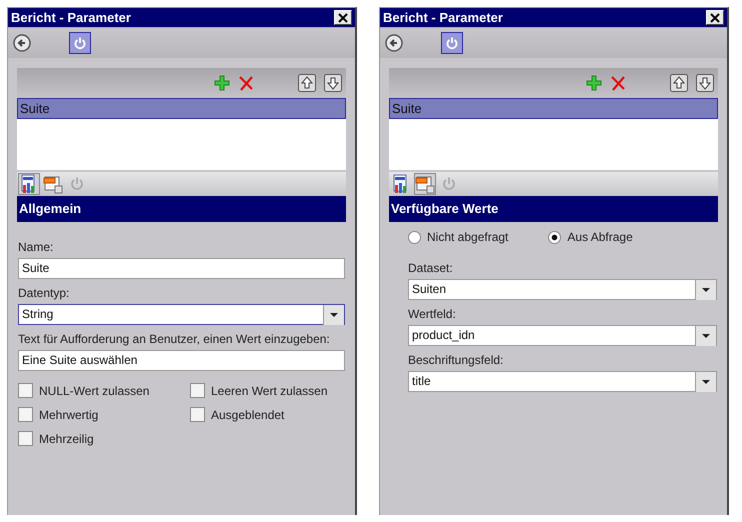  Describe the element at coordinates (104, 438) in the screenshot. I see `checkbox-option: Mehrzeilig` at that location.